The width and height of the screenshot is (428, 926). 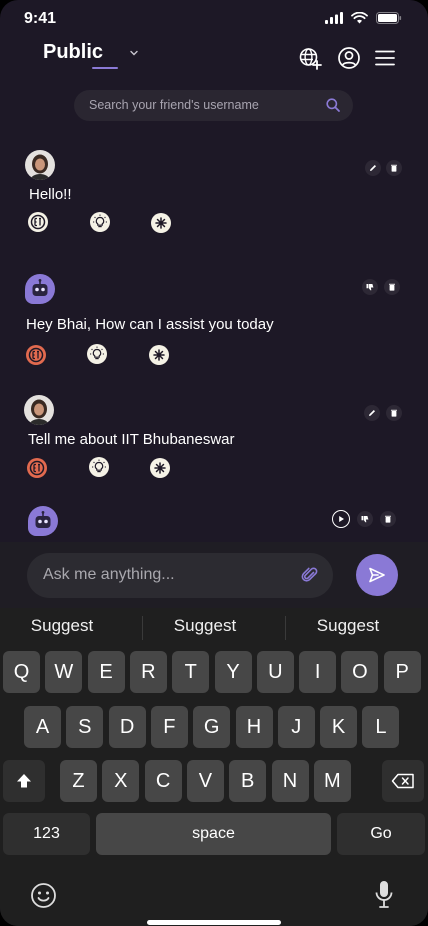 What do you see at coordinates (46, 834) in the screenshot?
I see `numbers-key: 123` at bounding box center [46, 834].